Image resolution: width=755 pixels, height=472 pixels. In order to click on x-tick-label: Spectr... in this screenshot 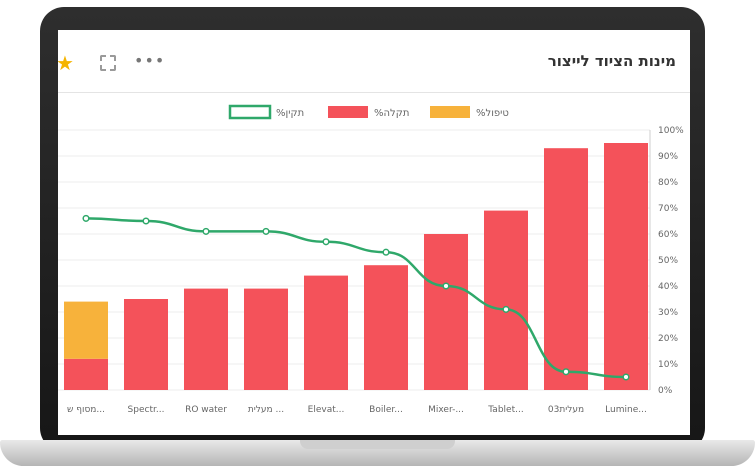, I will do `click(146, 410)`.